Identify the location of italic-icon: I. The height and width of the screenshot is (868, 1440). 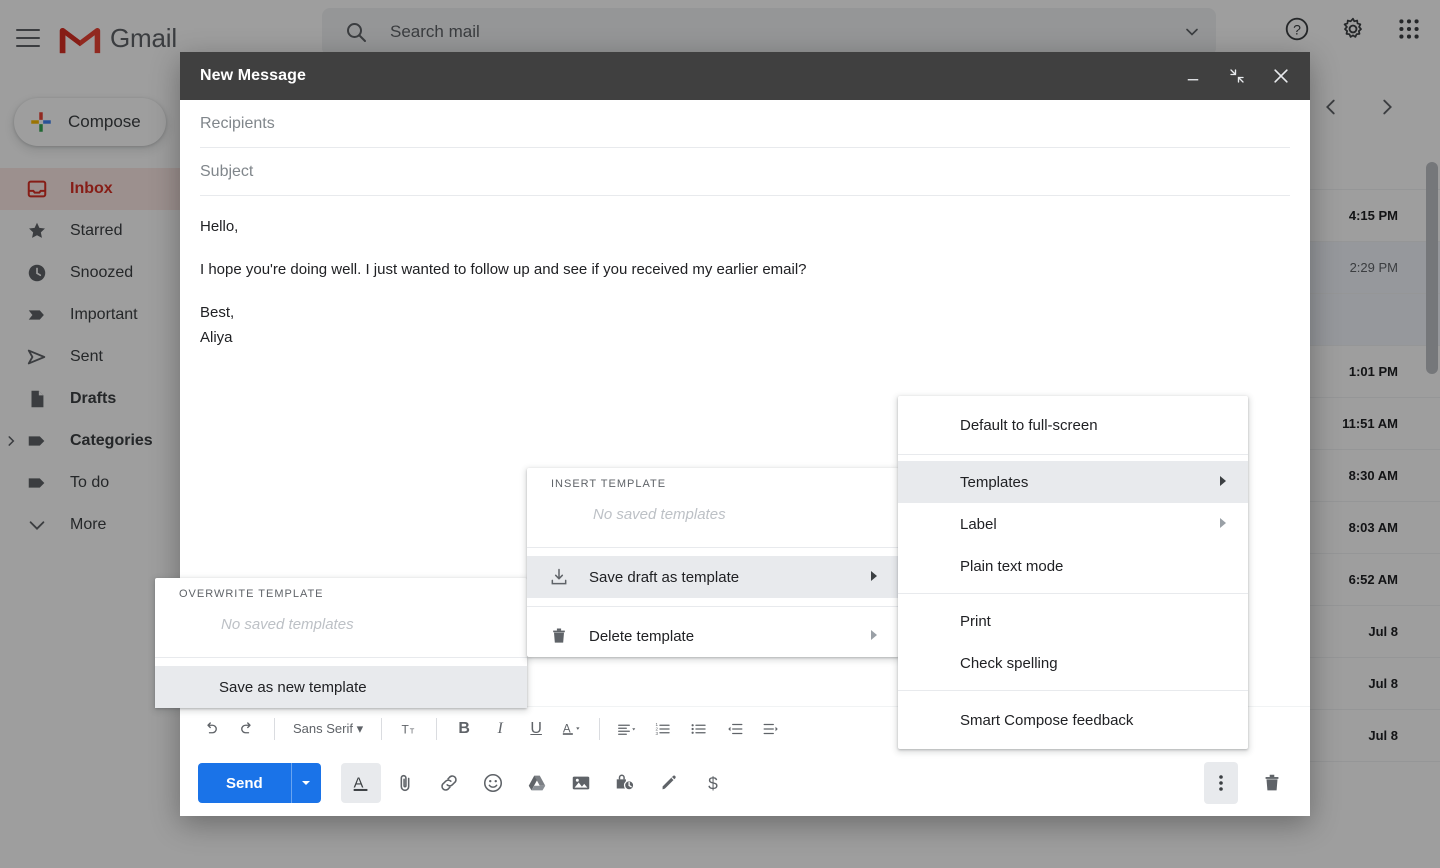
(500, 729).